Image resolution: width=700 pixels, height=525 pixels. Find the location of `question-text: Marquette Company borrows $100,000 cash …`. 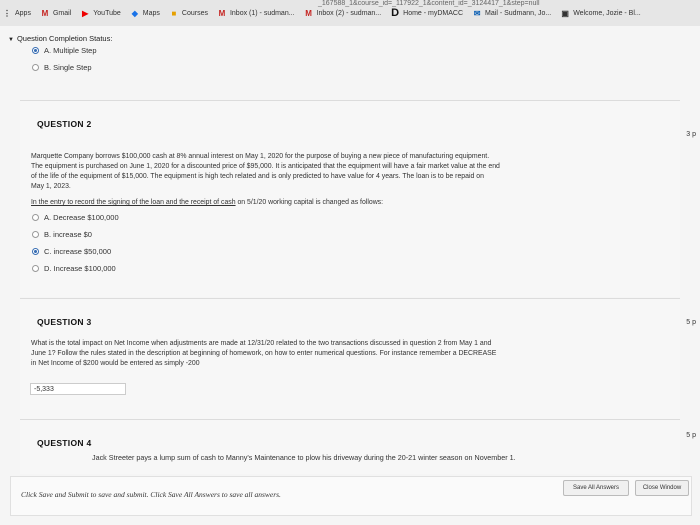

question-text: Marquette Company borrows $100,000 cash … is located at coordinates (265, 171).